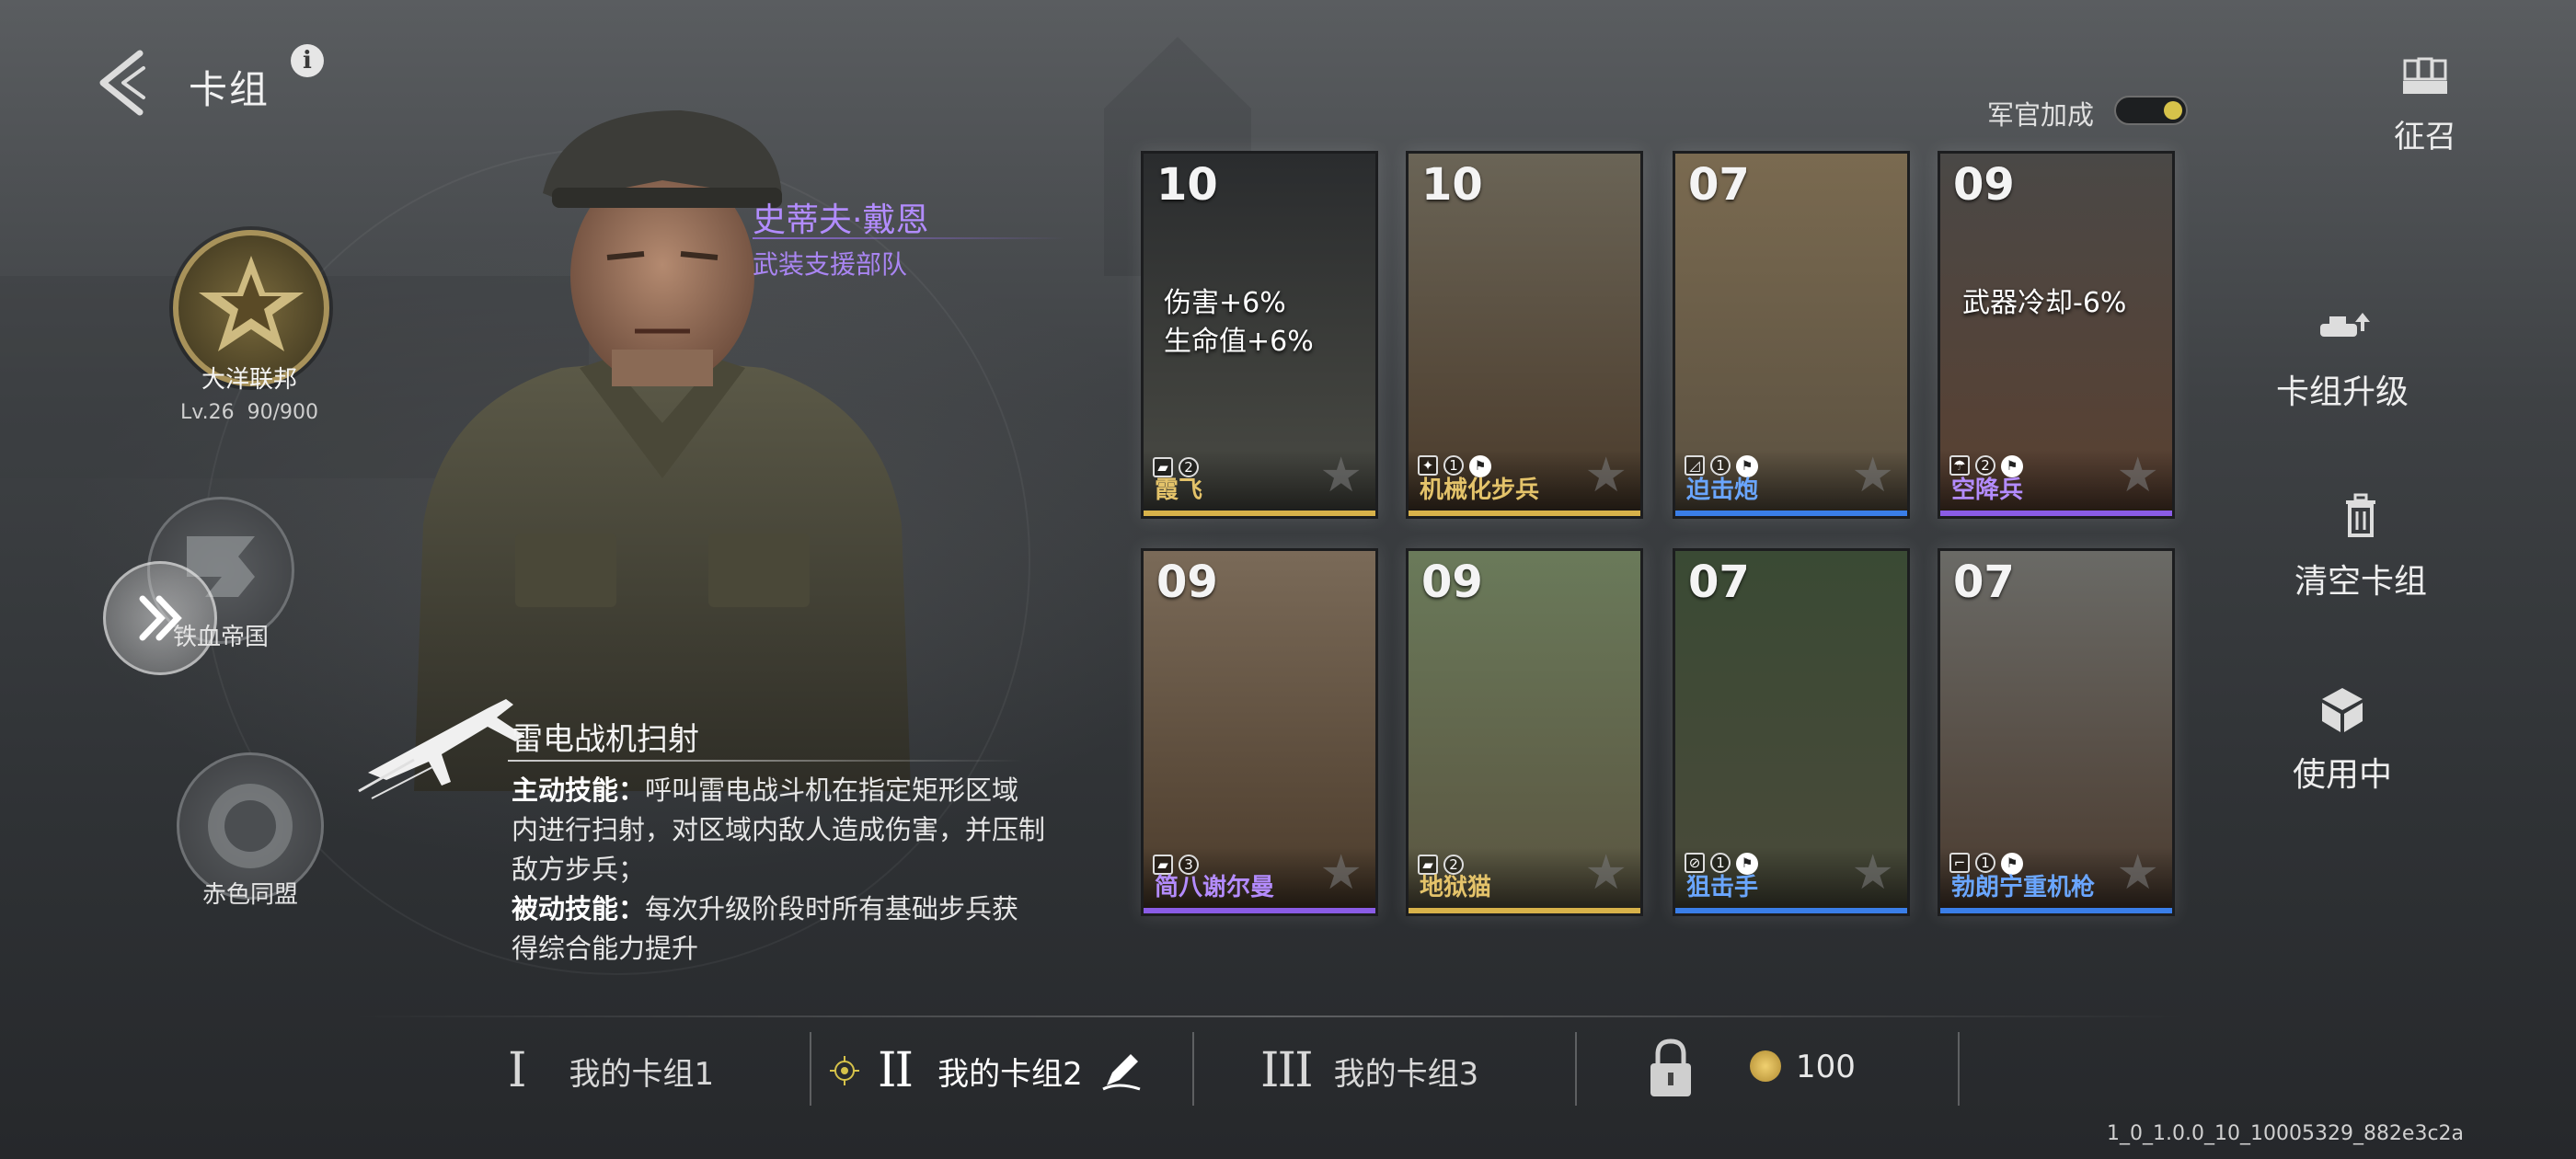 Image resolution: width=2576 pixels, height=1159 pixels. What do you see at coordinates (844, 1070) in the screenshot?
I see `crosshair-icon` at bounding box center [844, 1070].